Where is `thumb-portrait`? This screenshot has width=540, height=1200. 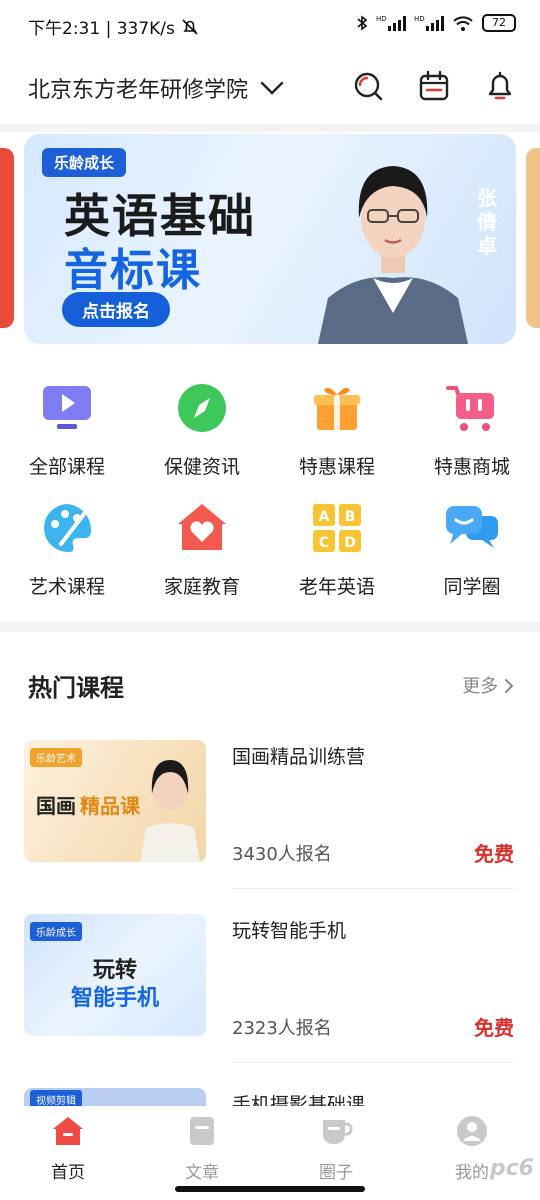 thumb-portrait is located at coordinates (170, 811).